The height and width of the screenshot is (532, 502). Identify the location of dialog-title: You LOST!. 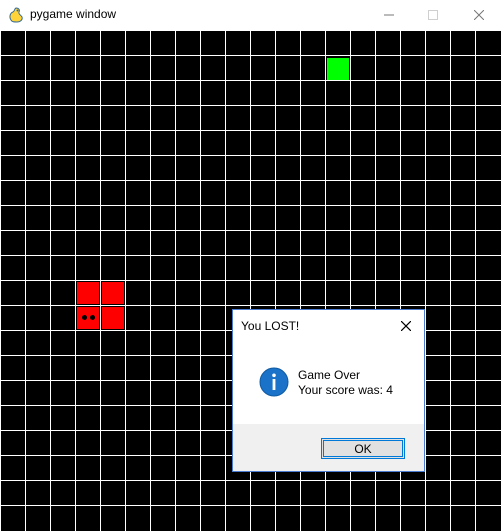
(270, 326).